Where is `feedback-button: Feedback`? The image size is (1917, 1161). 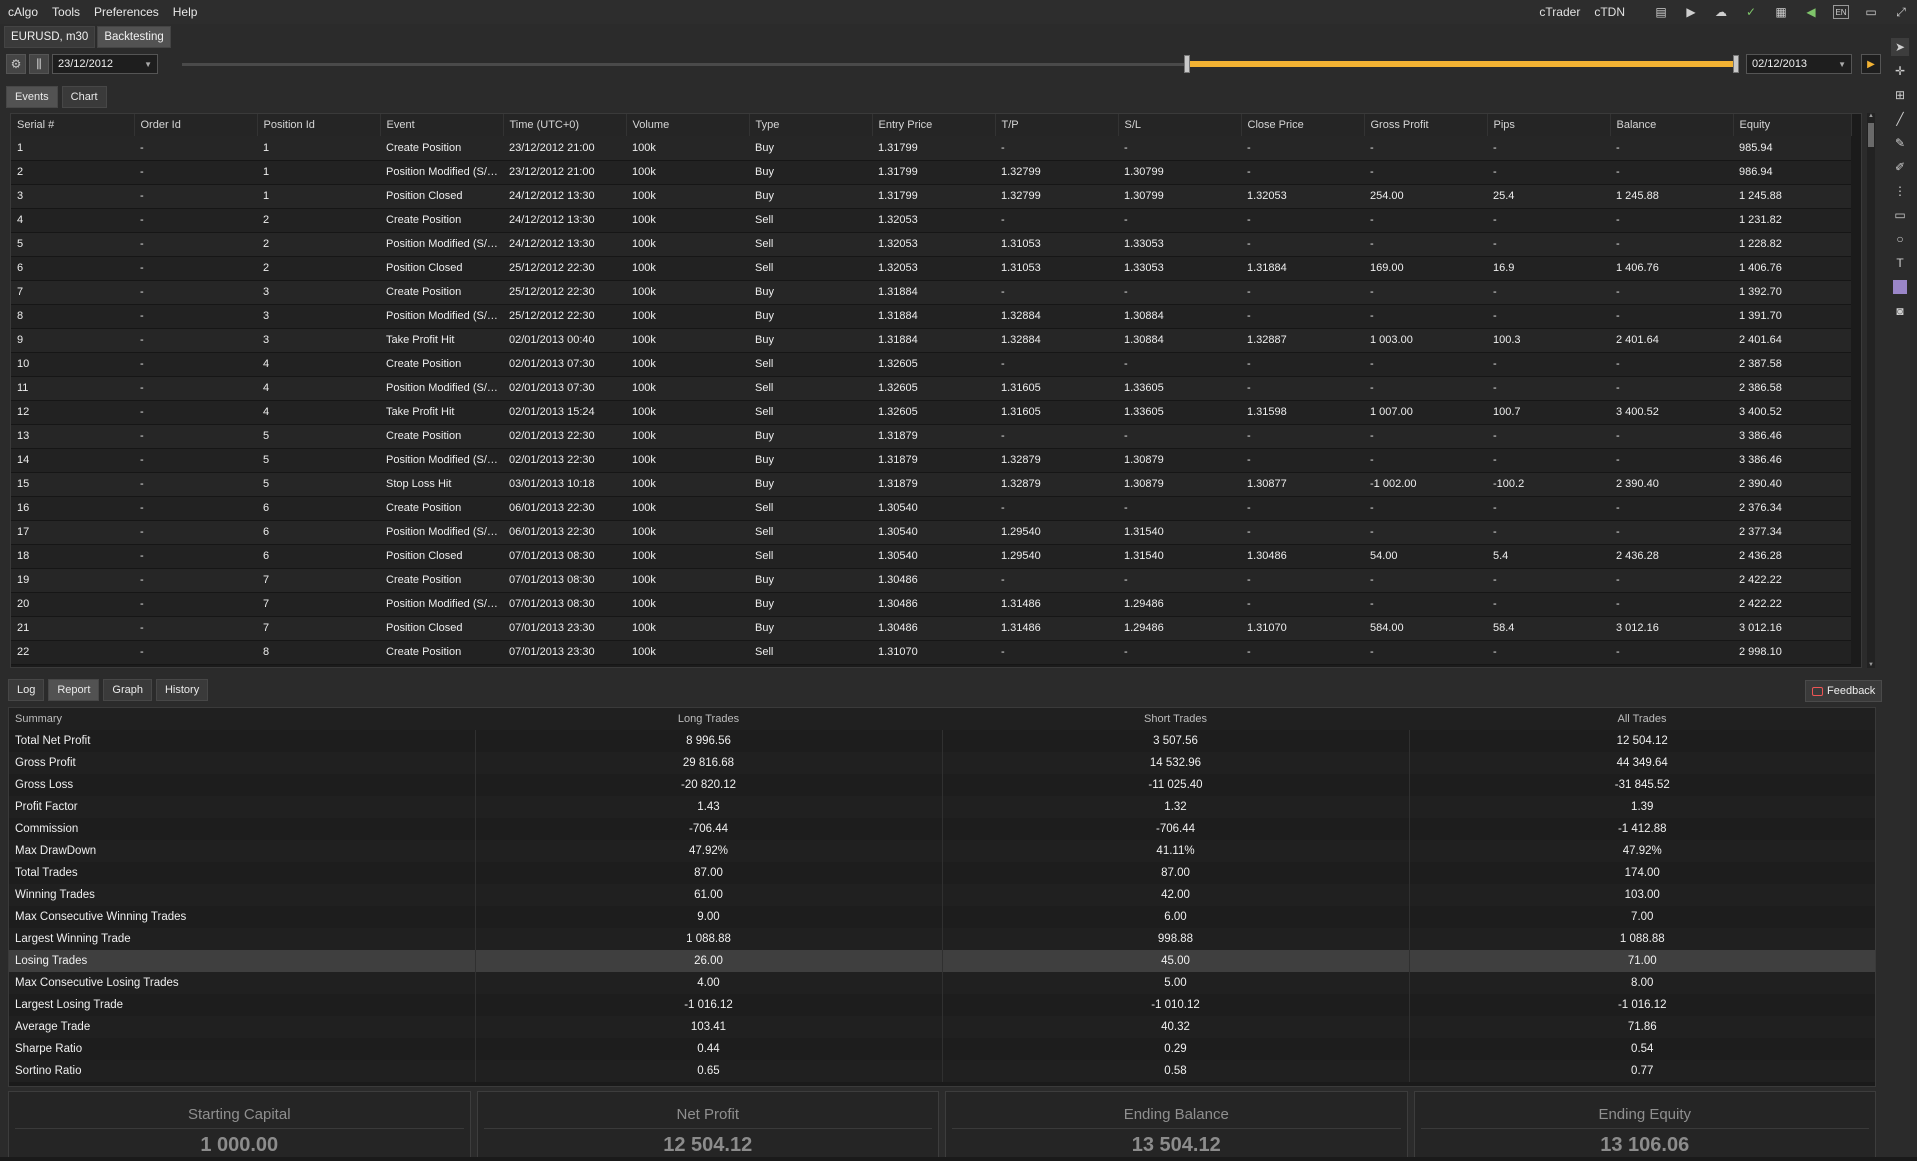 feedback-button: Feedback is located at coordinates (1844, 691).